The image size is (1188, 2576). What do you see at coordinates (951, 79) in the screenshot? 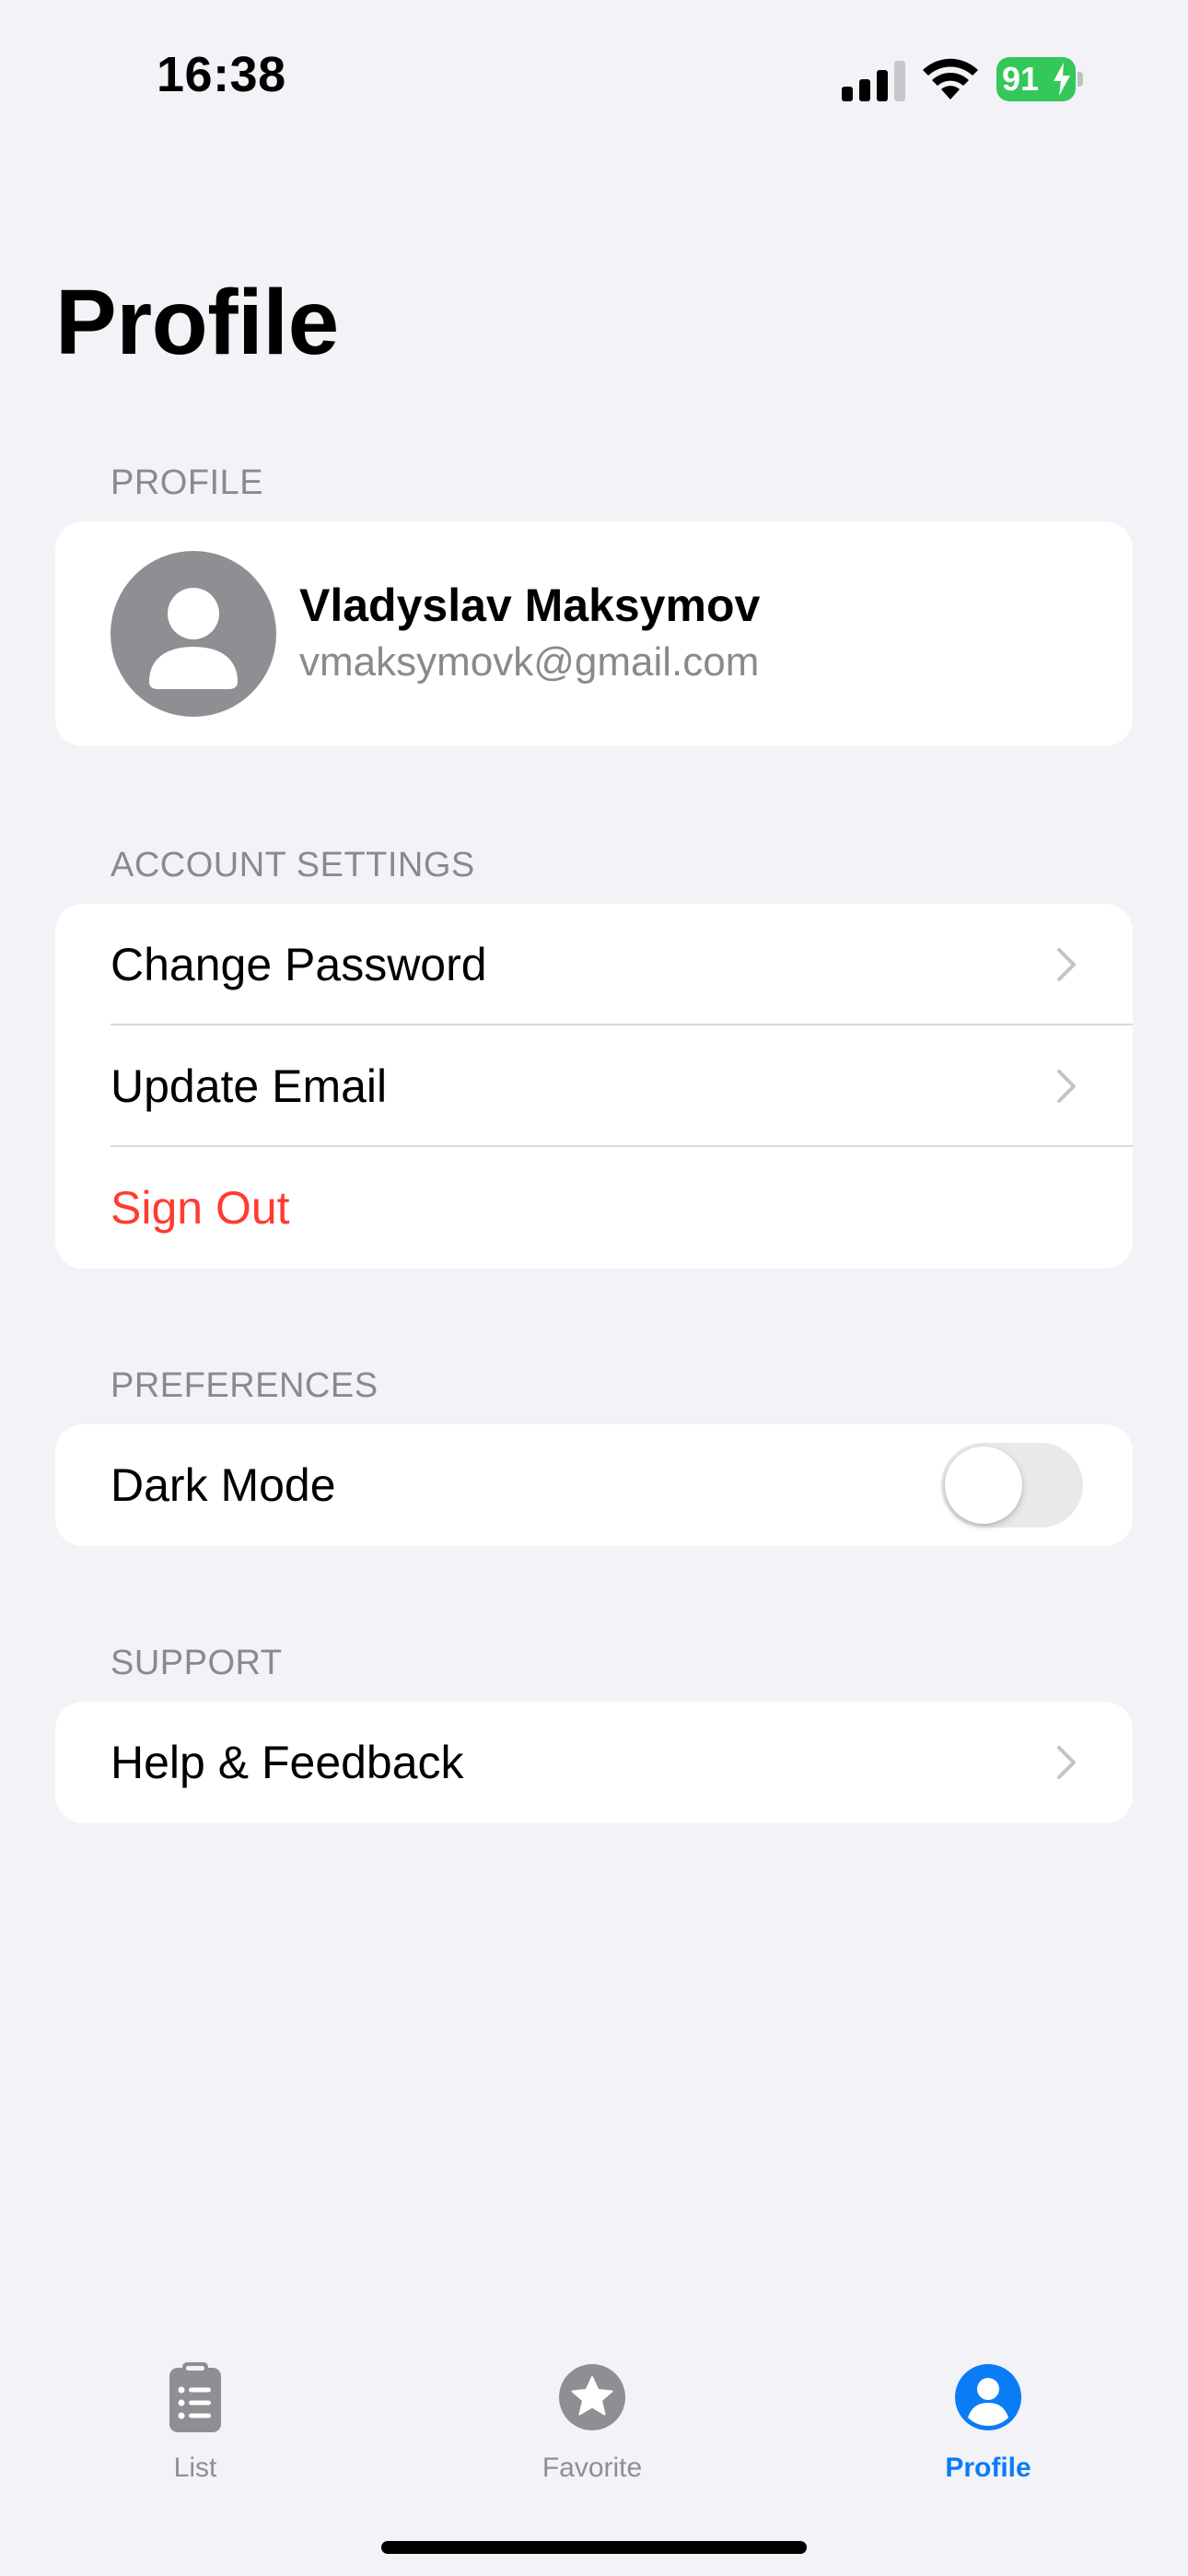
I see `wifi-icon` at bounding box center [951, 79].